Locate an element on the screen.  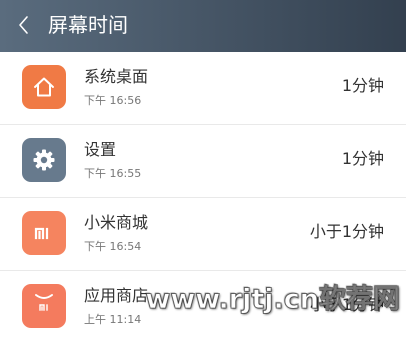
page-title: 屏幕时间 is located at coordinates (88, 25).